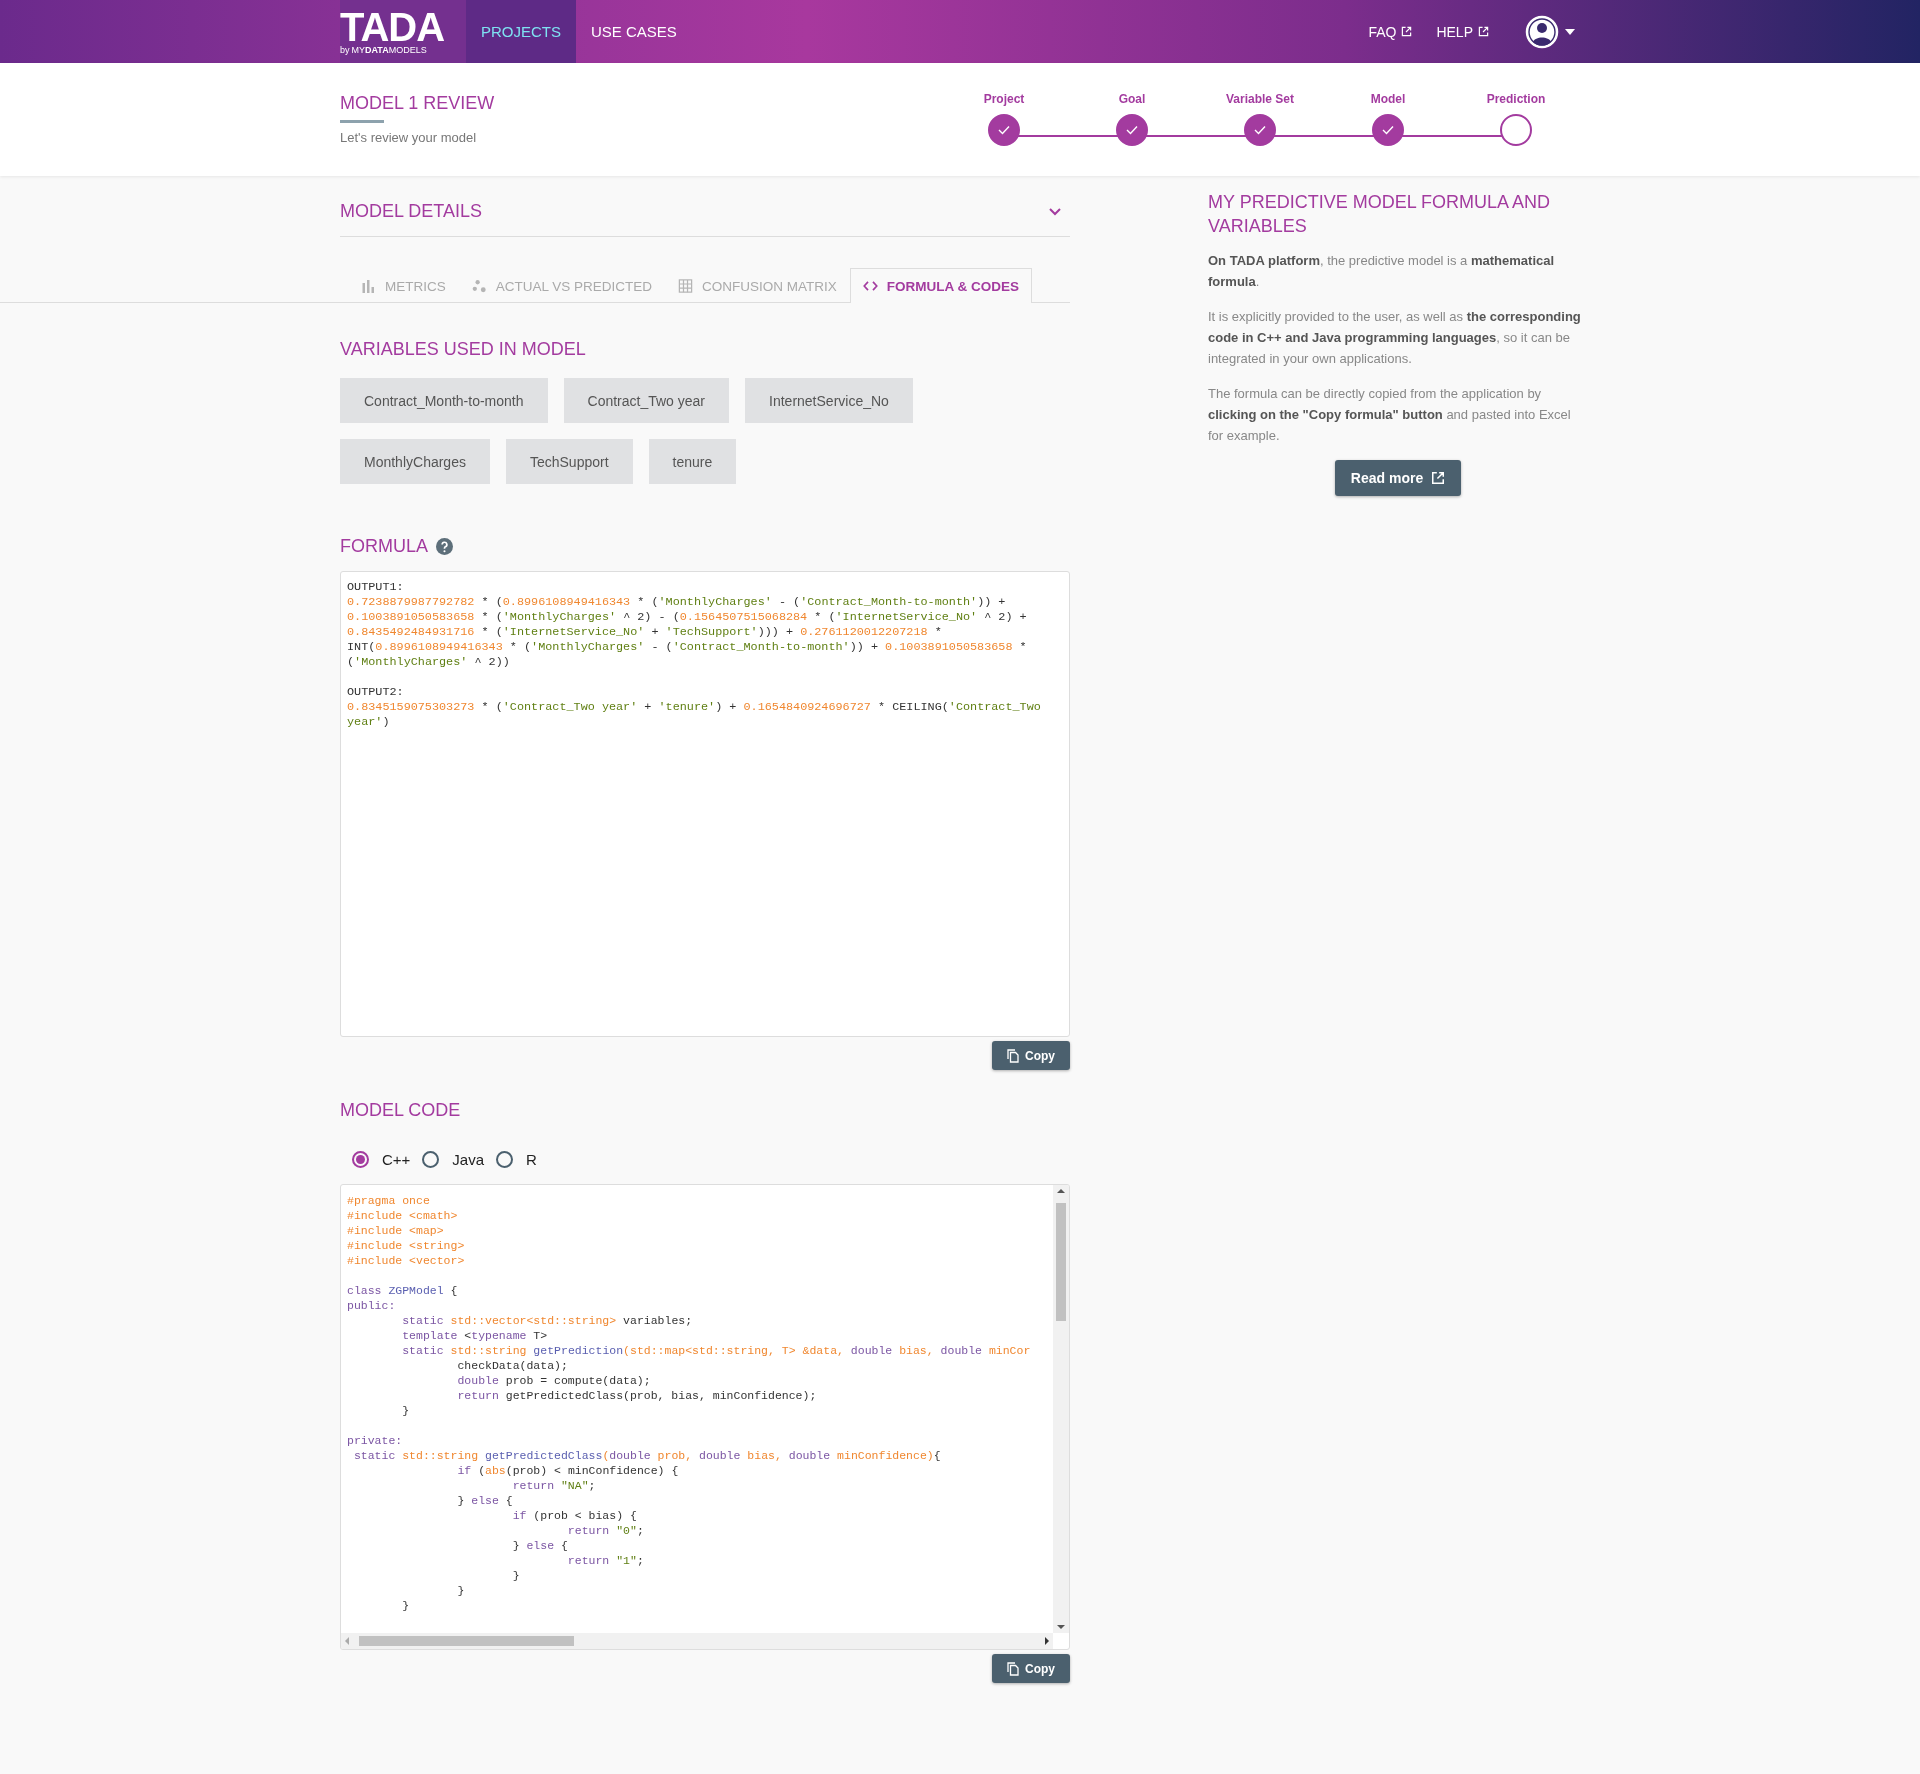 This screenshot has height=1774, width=1920. Describe the element at coordinates (444, 400) in the screenshot. I see `variable-chip: Contract_Month-to-month` at that location.